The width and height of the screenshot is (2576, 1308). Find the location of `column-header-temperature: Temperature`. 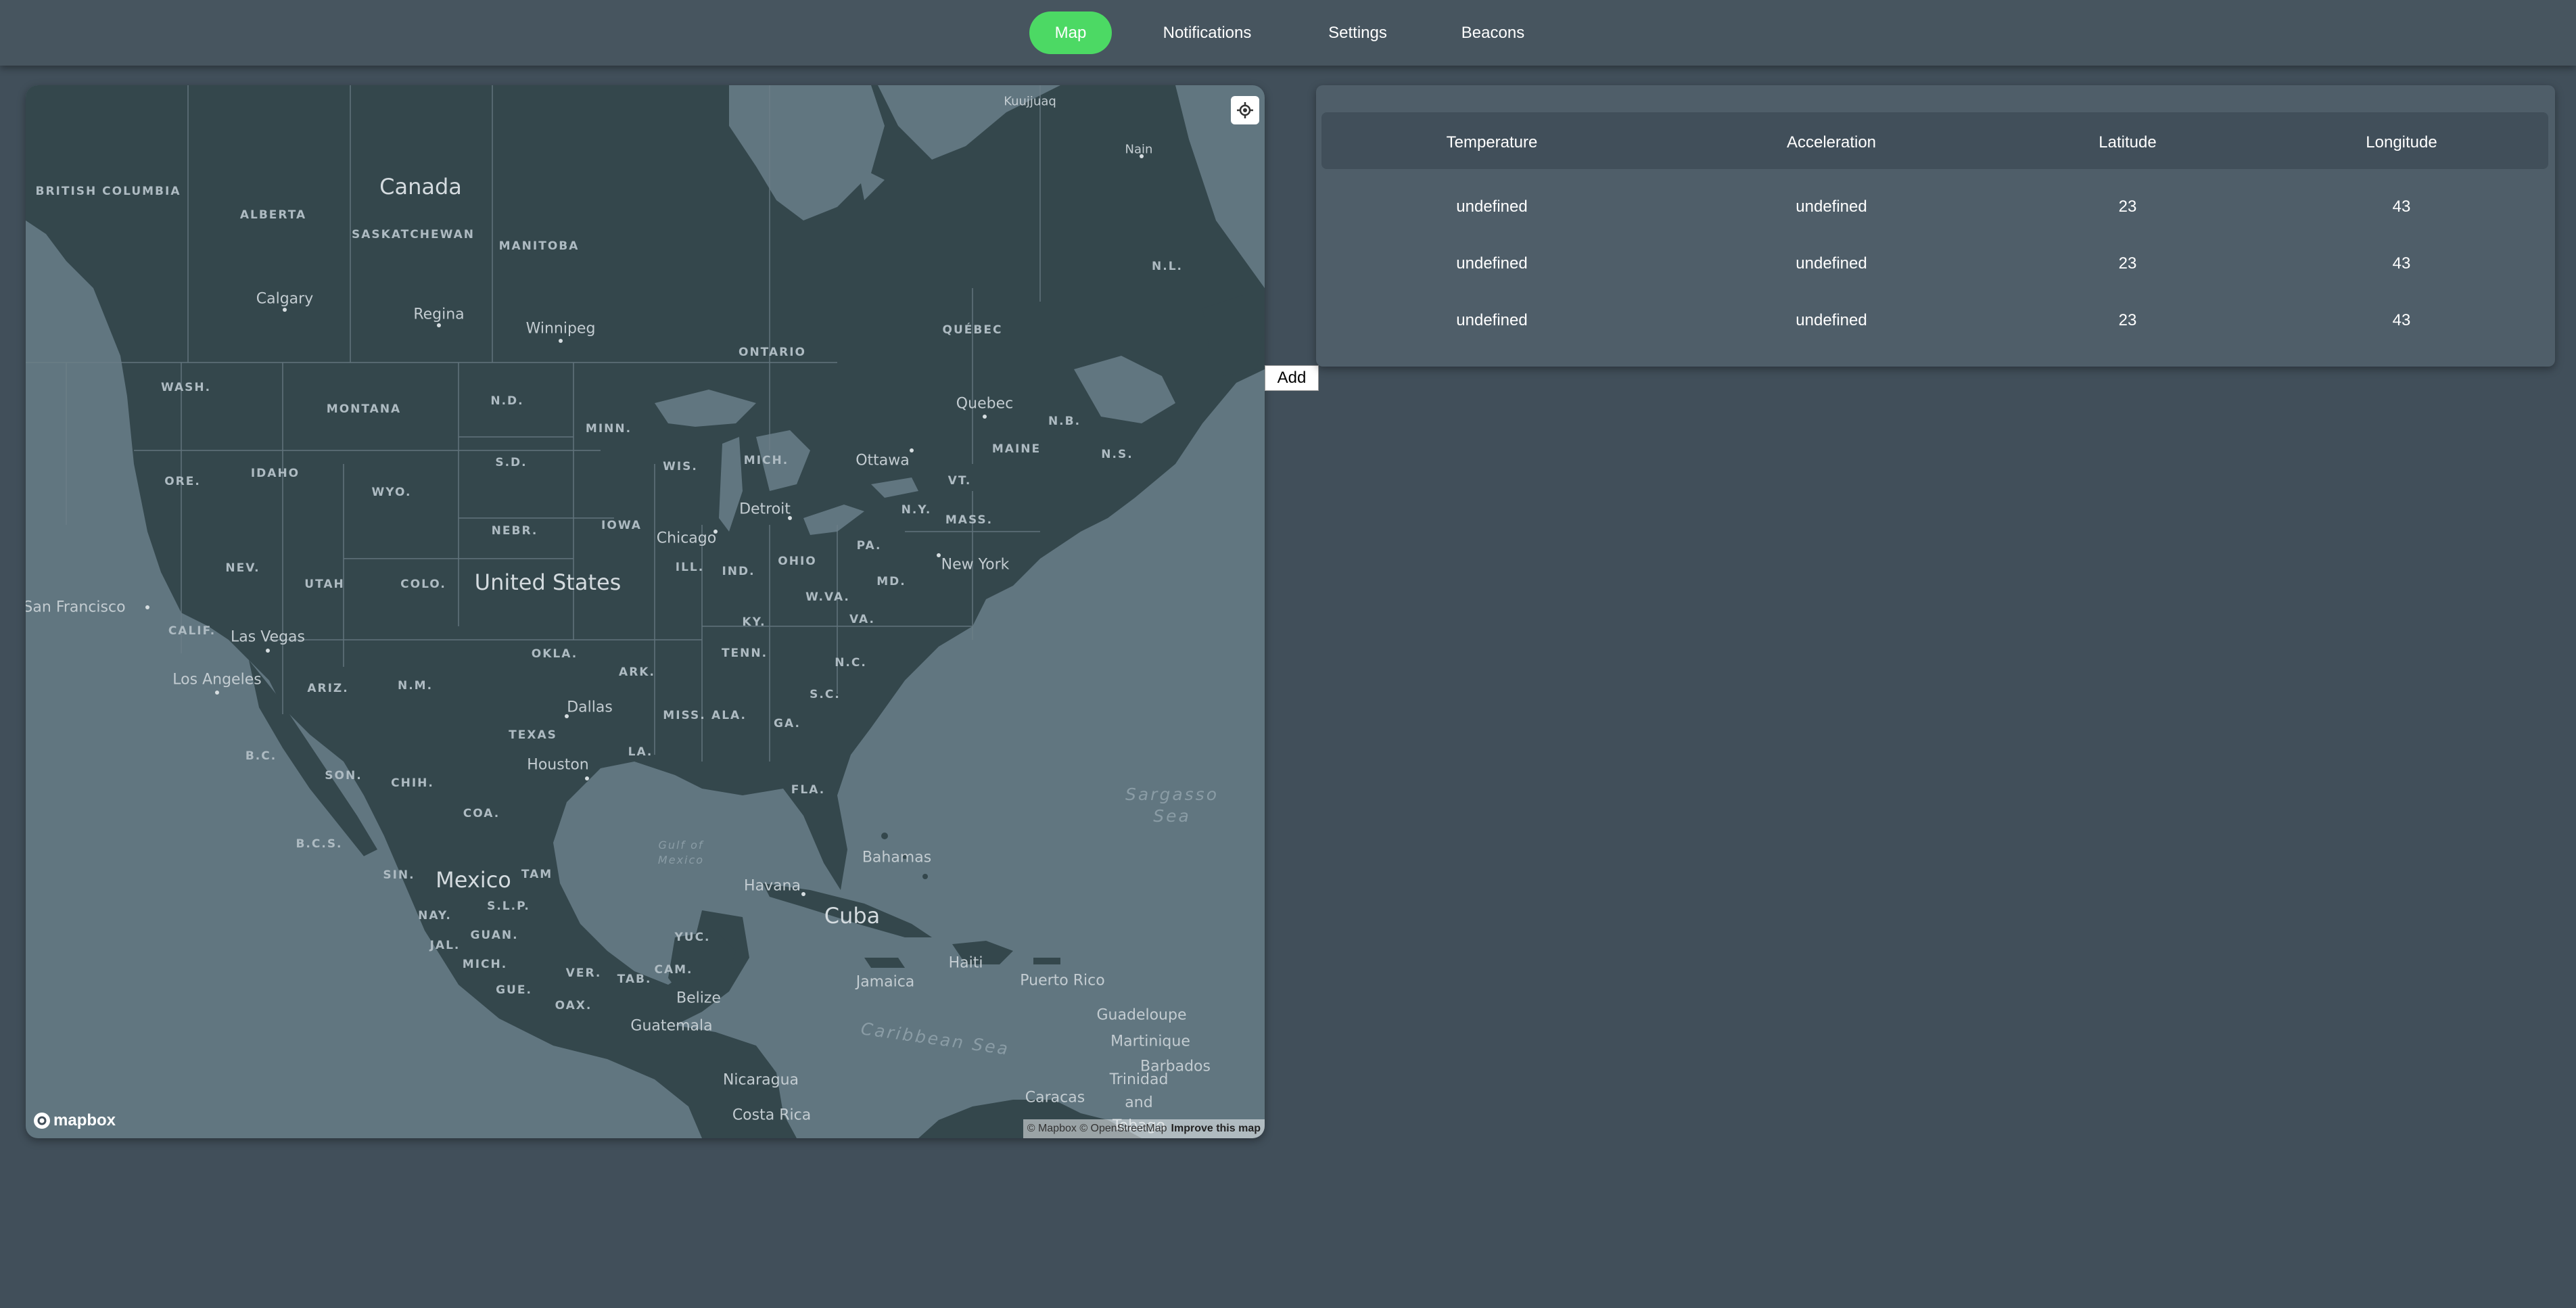

column-header-temperature: Temperature is located at coordinates (1492, 142).